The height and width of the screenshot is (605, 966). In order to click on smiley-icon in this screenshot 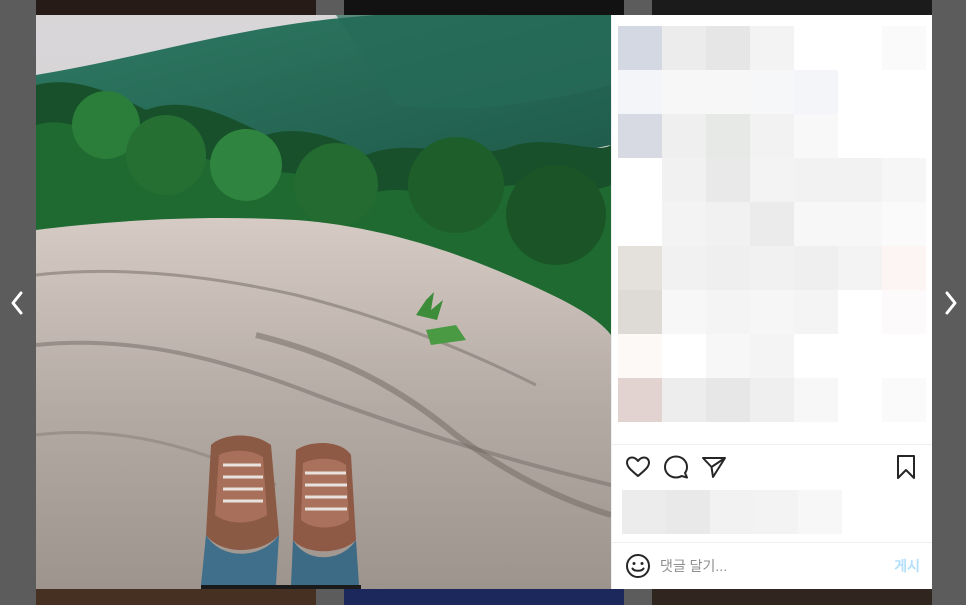, I will do `click(638, 566)`.